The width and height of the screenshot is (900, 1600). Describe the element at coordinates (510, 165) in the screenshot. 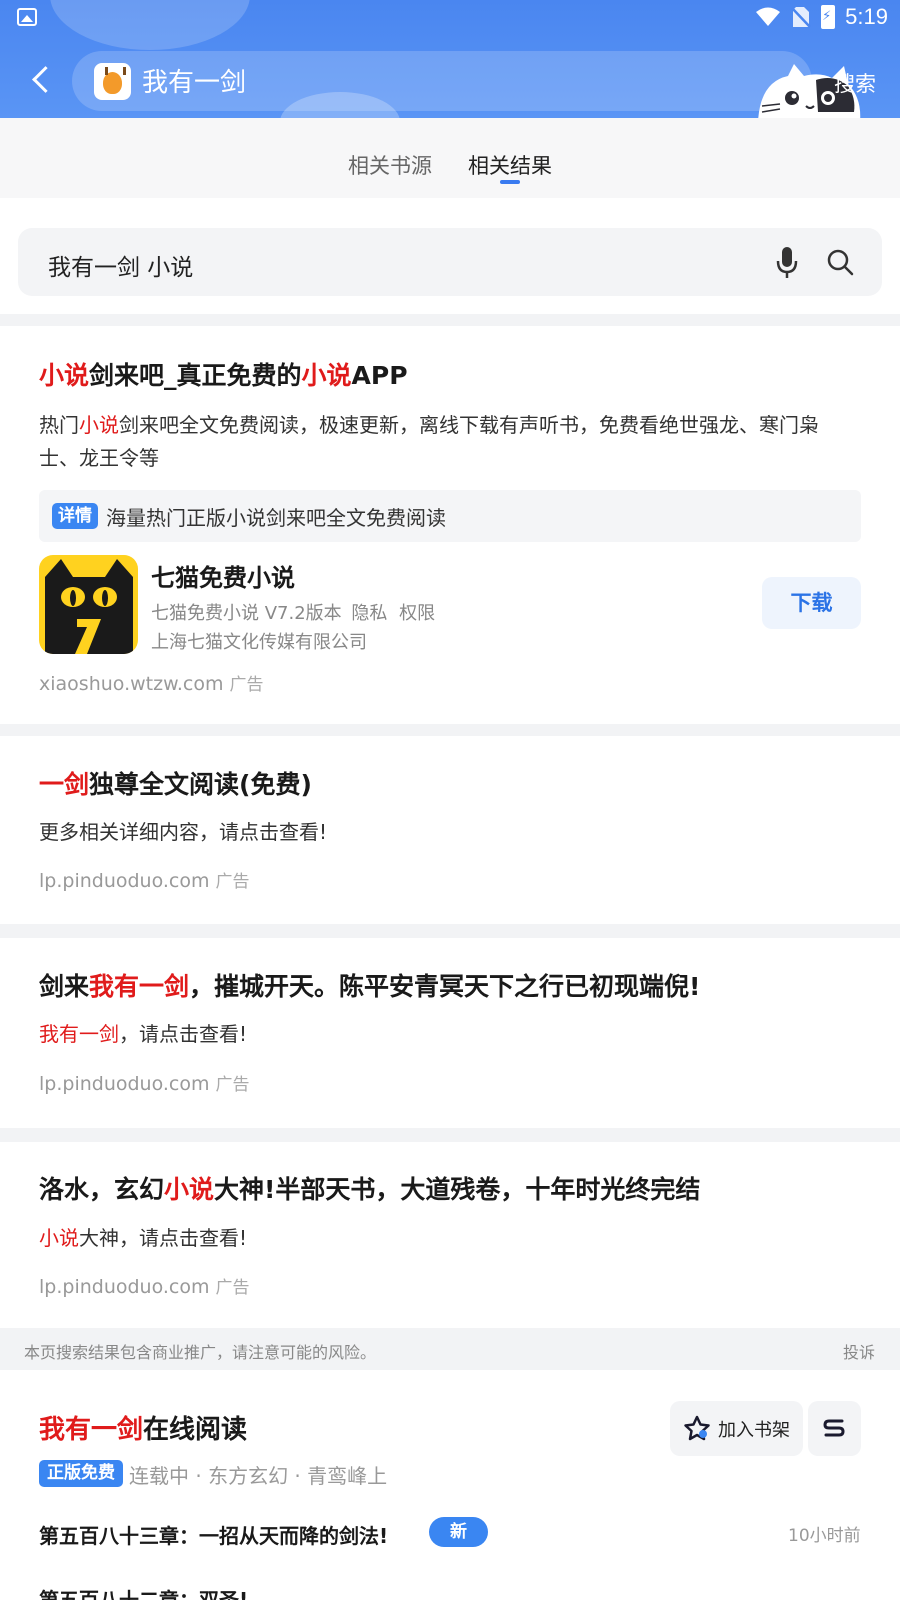

I see `tab-related-results: 相关结果` at that location.